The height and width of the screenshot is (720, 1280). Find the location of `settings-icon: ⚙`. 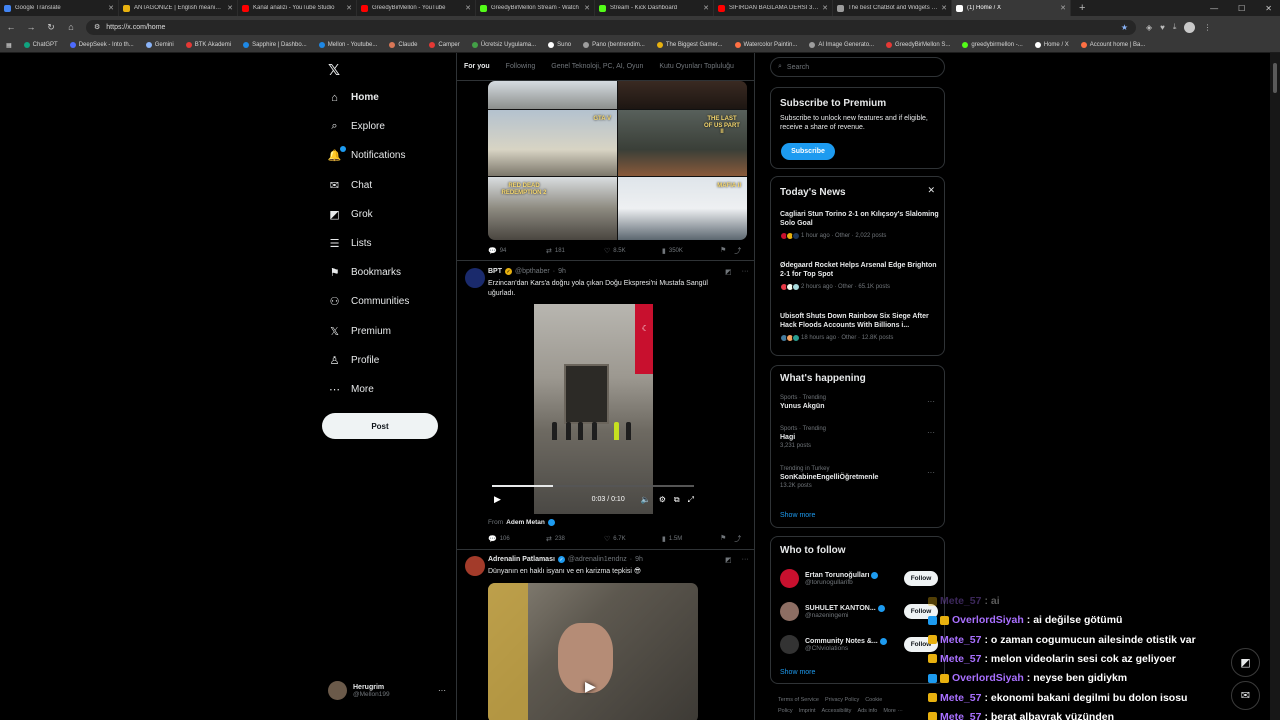

settings-icon: ⚙ is located at coordinates (662, 499).